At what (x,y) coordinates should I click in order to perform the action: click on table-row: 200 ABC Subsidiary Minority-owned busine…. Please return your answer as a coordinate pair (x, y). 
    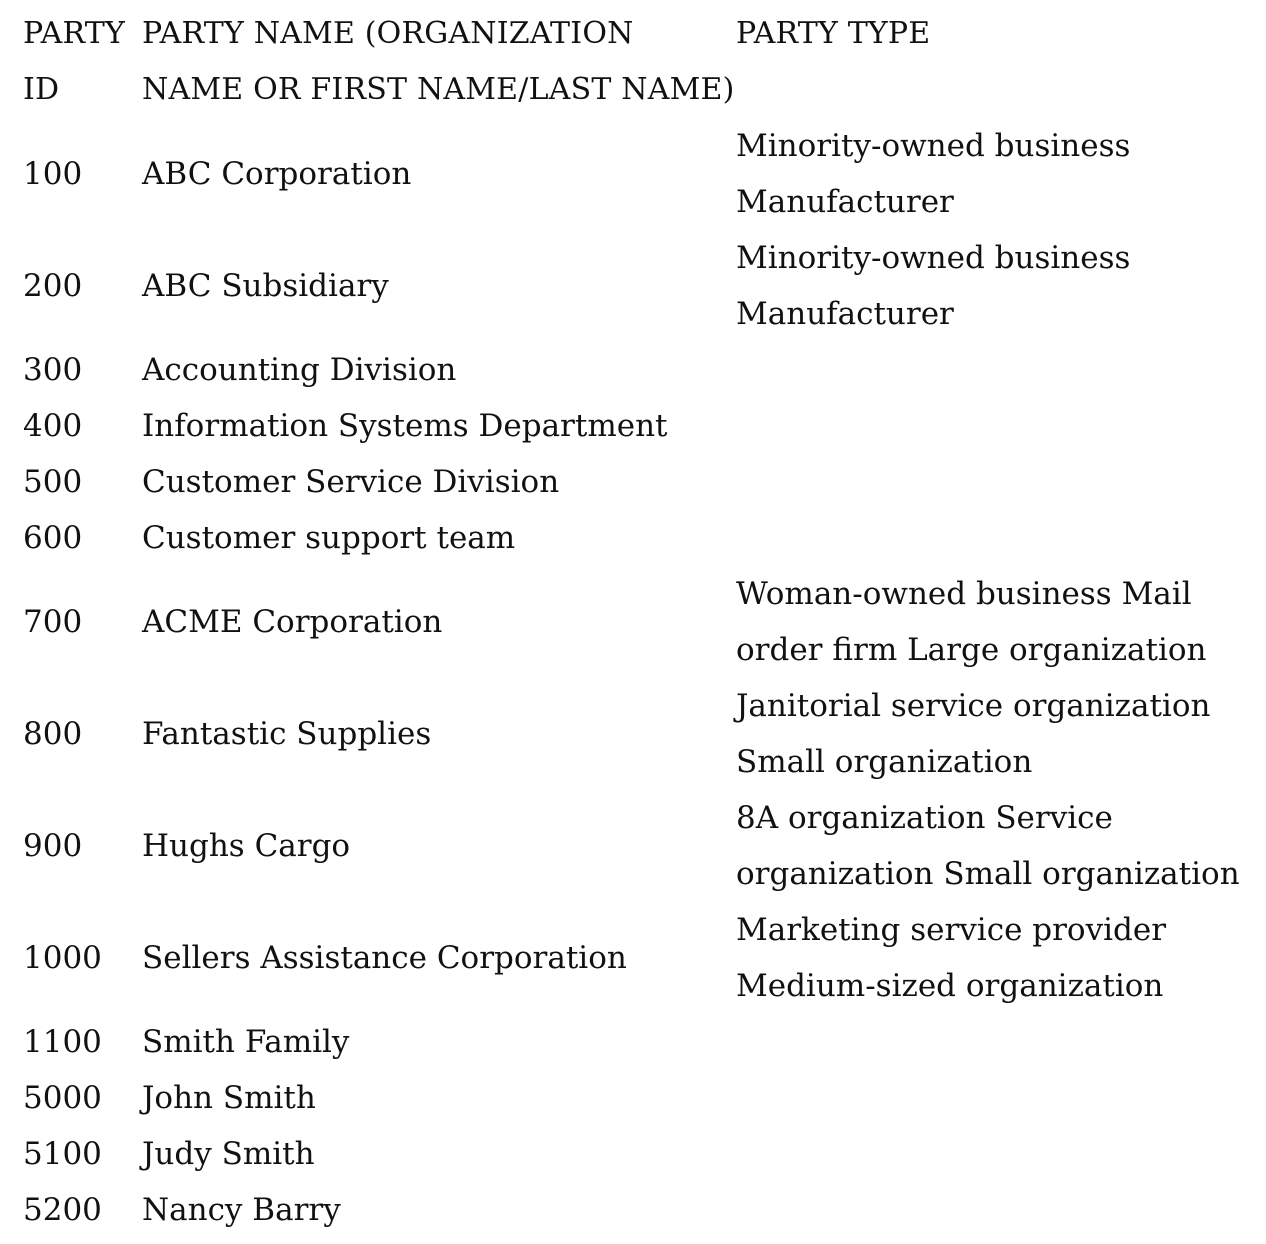
    Looking at the image, I should click on (643, 286).